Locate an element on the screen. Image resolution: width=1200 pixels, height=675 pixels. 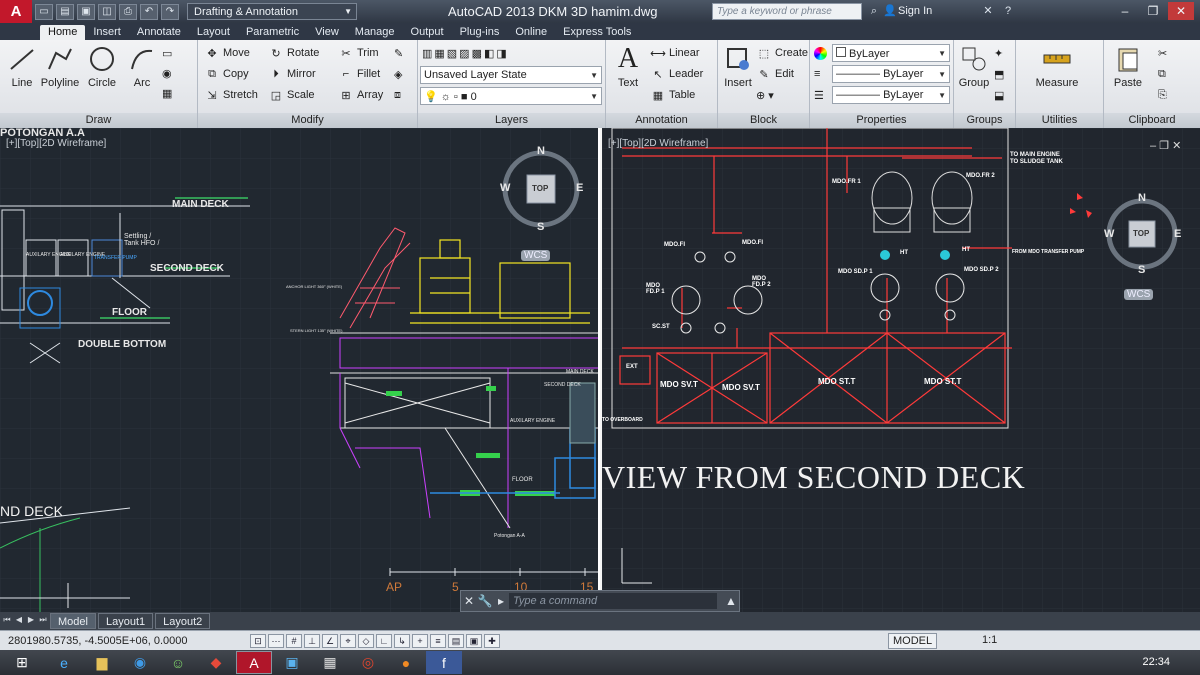
edit-block-button: ✎ Edit is located at coordinates (775, 74).